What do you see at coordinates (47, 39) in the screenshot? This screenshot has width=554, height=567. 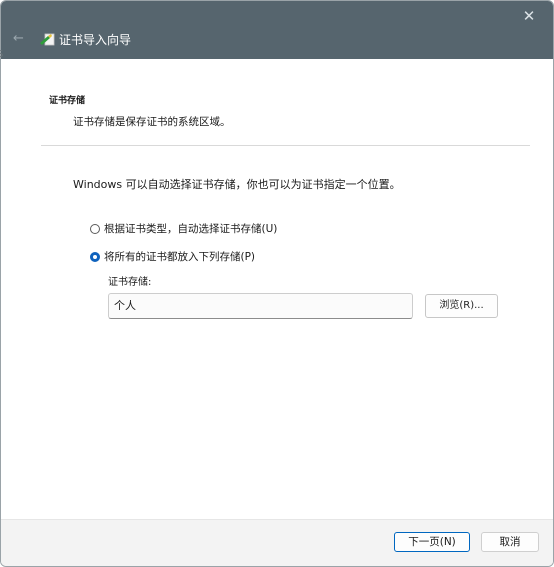 I see `certificate-wizard-icon` at bounding box center [47, 39].